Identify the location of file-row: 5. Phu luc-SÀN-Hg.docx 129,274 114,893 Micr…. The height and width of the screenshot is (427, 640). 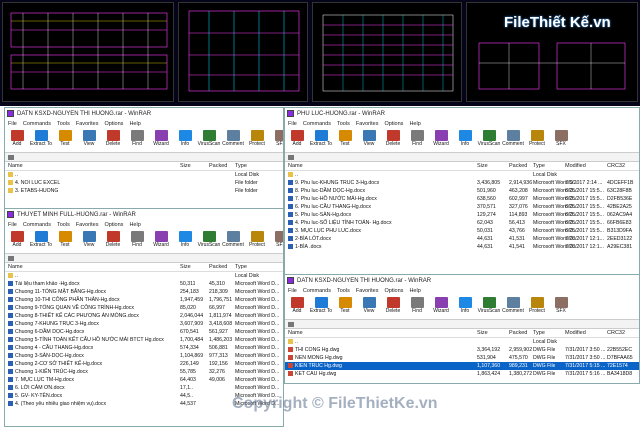
(462, 215).